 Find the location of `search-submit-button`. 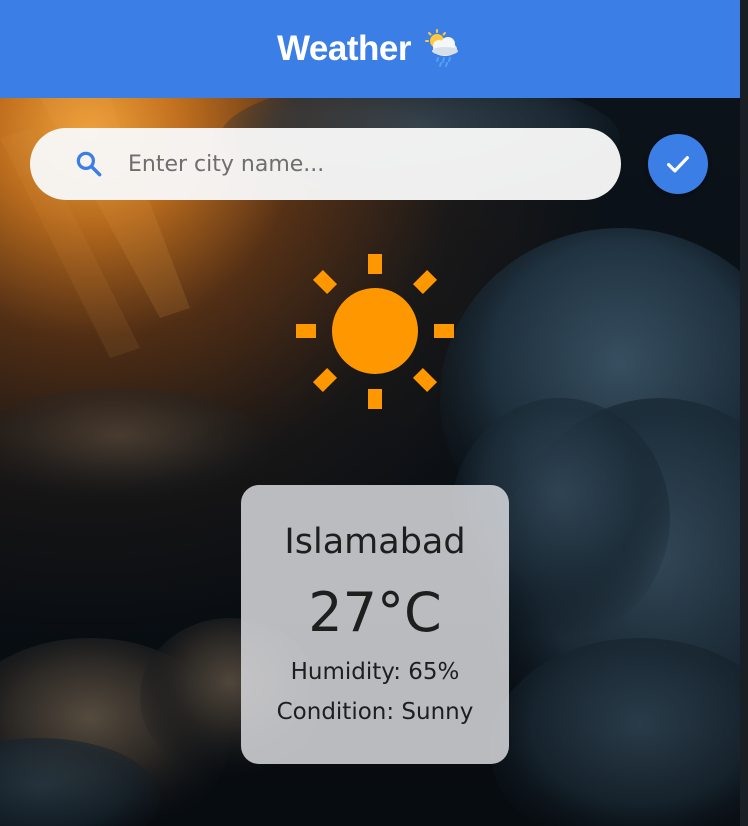

search-submit-button is located at coordinates (678, 164).